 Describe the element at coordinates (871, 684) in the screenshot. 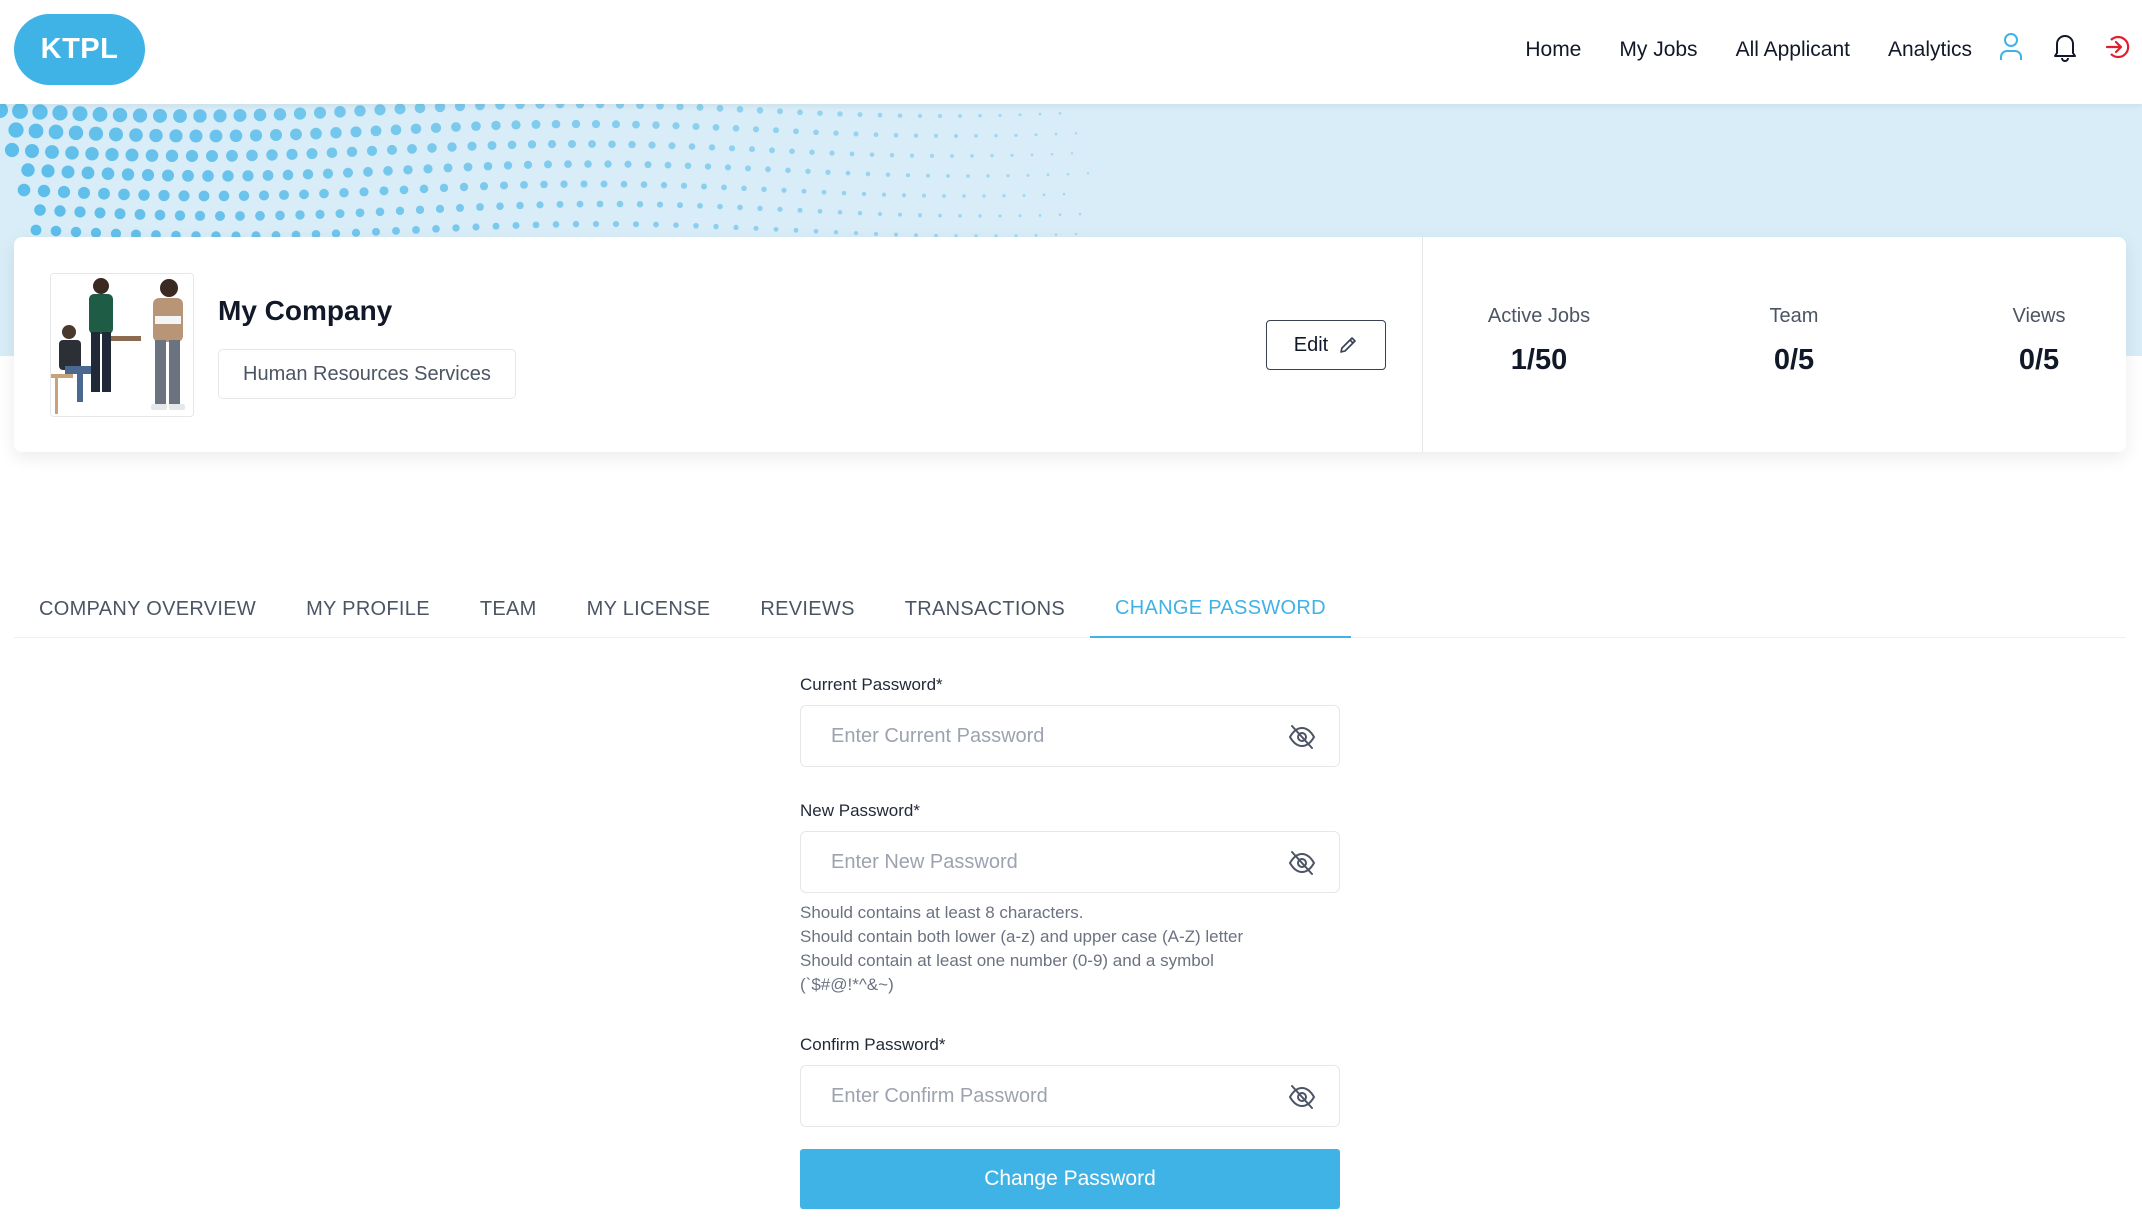

I see `current-password-label: Current Password*` at that location.